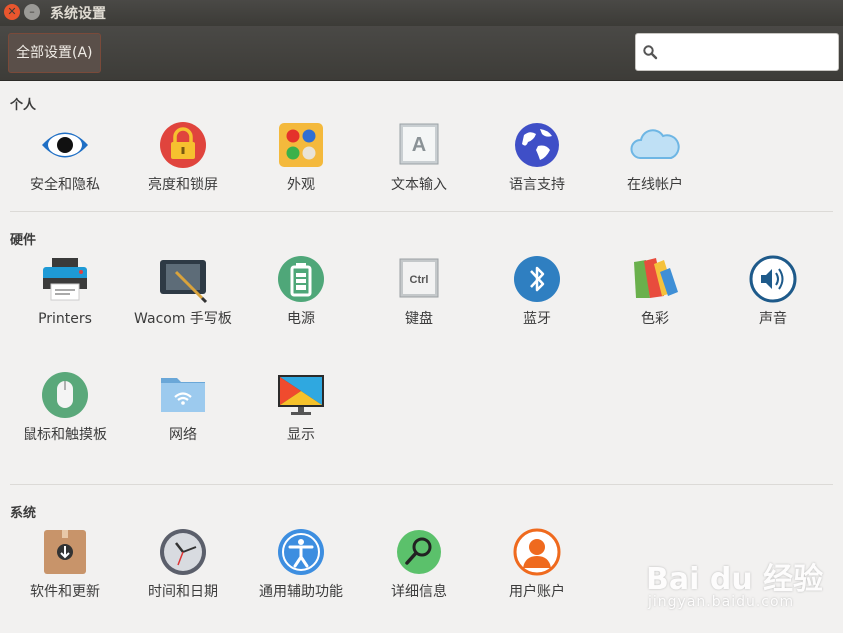 The height and width of the screenshot is (633, 843). I want to click on item-label: 网络, so click(183, 435).